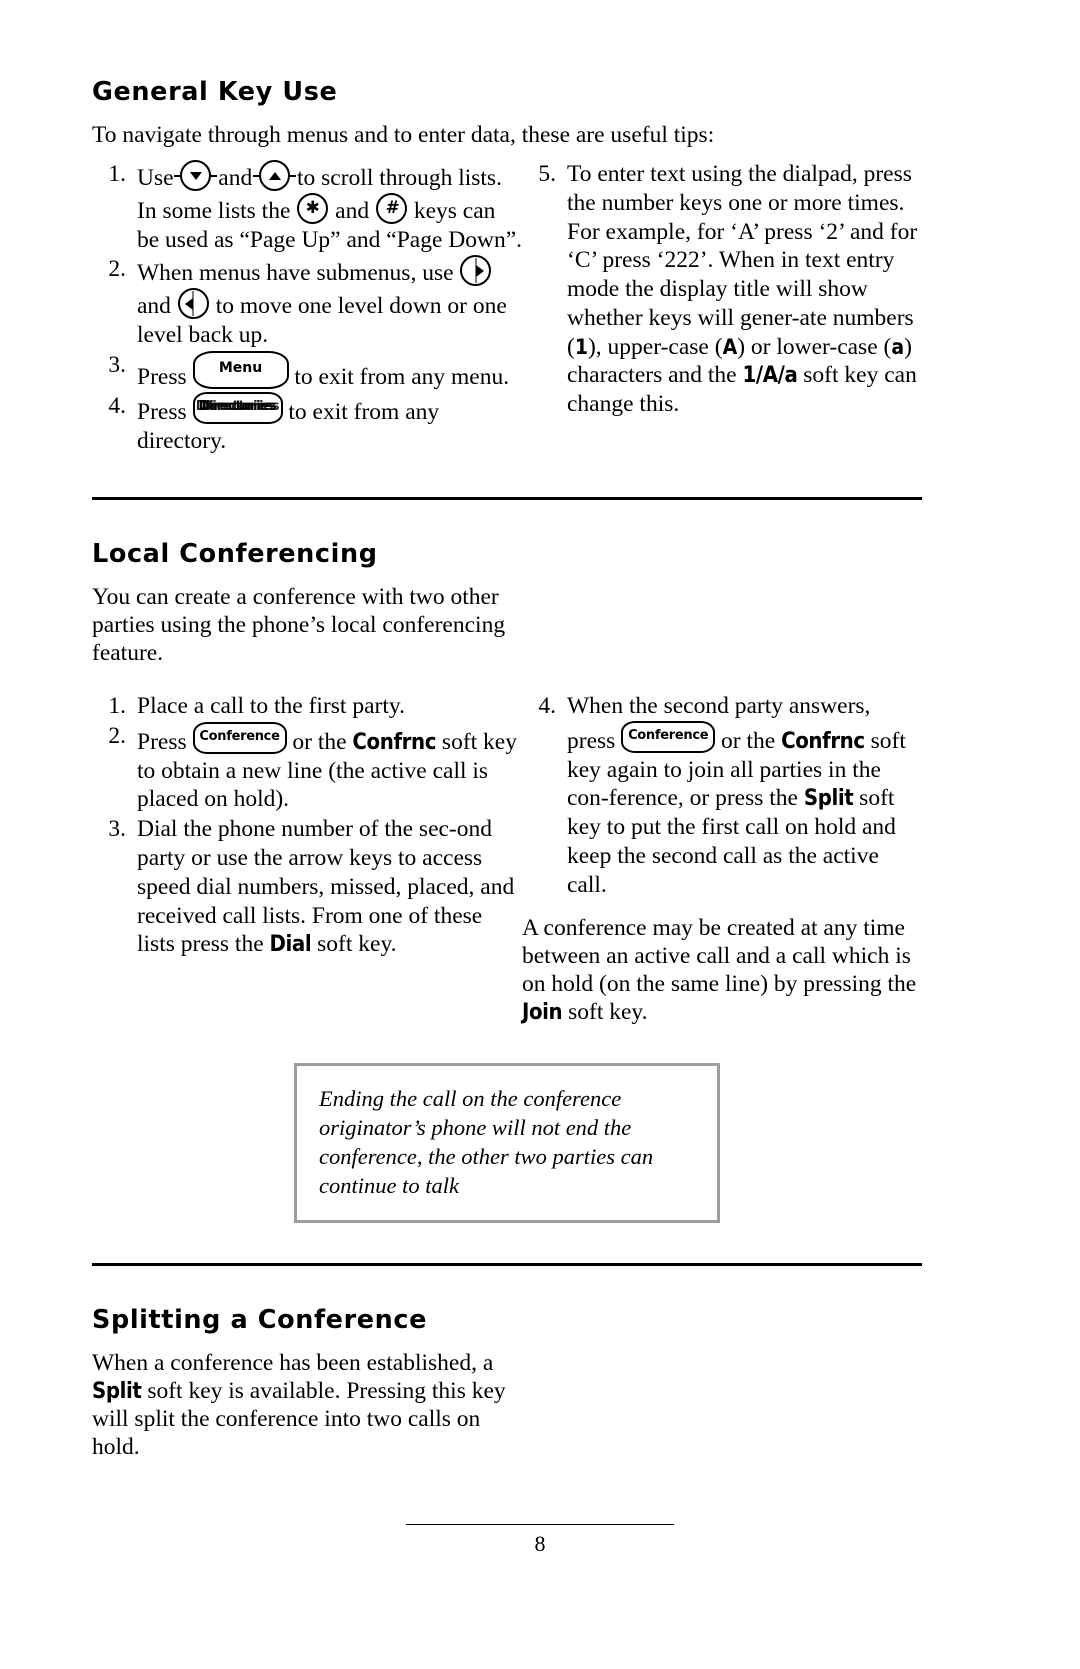 Image resolution: width=1080 pixels, height=1669 pixels. What do you see at coordinates (402, 376) in the screenshot?
I see `step-3-text-b: to exit from any menu.` at bounding box center [402, 376].